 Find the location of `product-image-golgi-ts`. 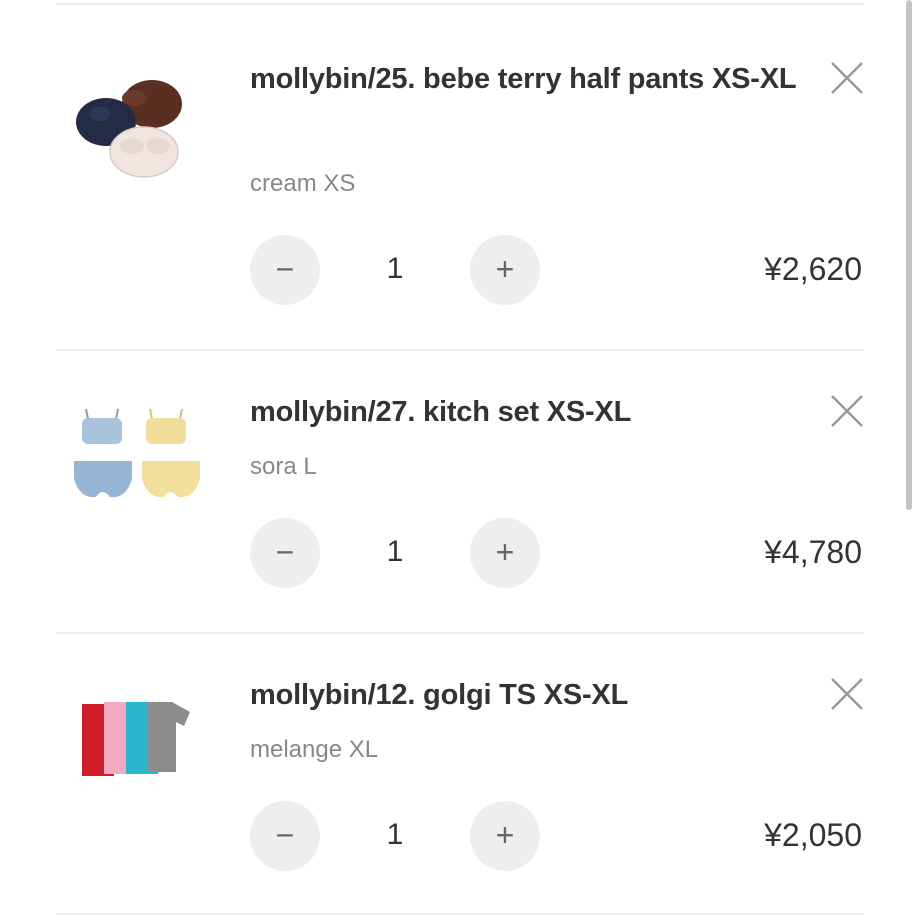

product-image-golgi-ts is located at coordinates (137, 743).